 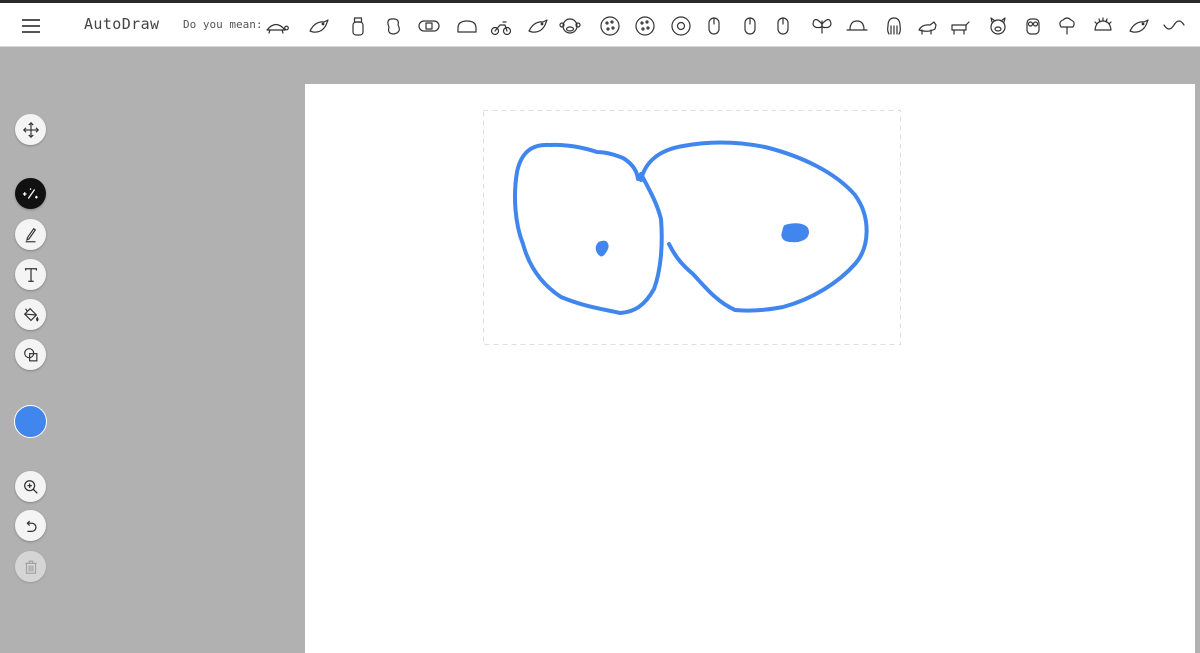 I want to click on right-eye-stroke, so click(x=754, y=226).